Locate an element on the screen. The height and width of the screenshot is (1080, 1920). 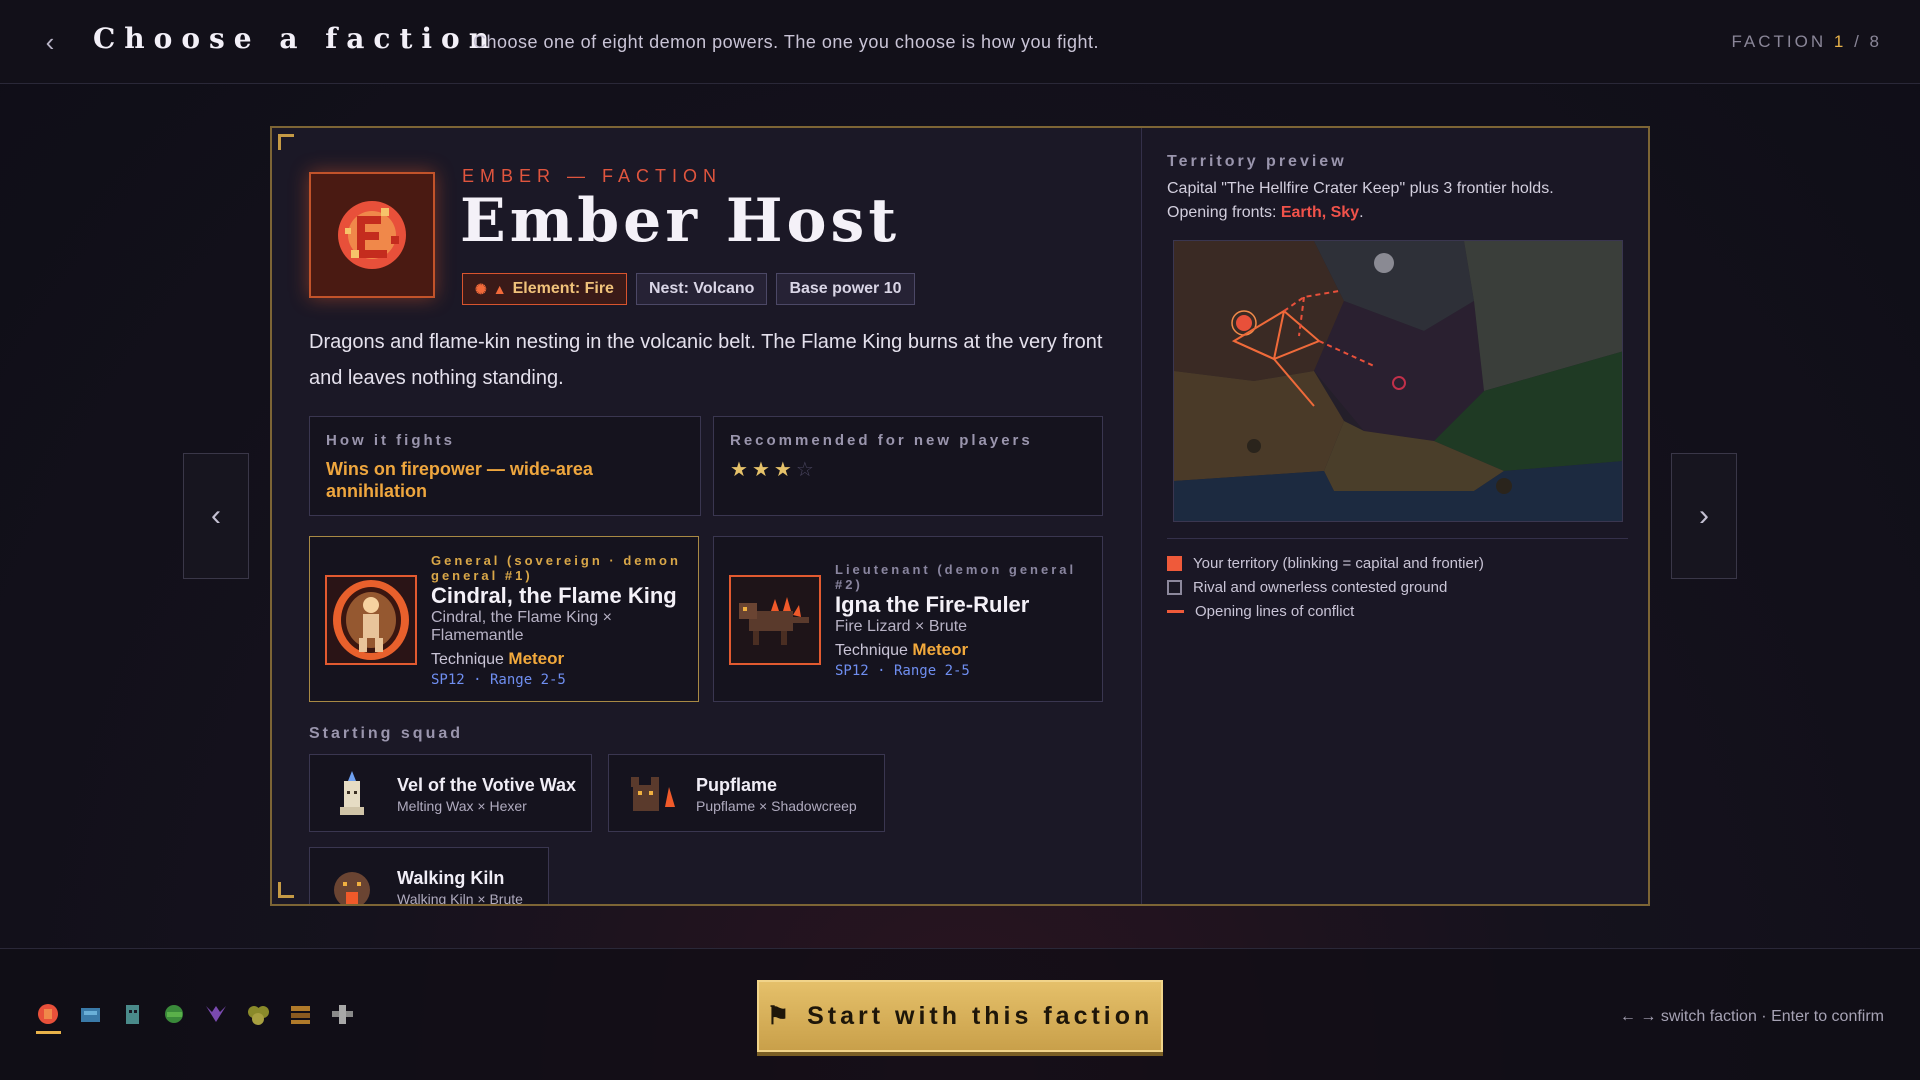
lieutenant-technique: Technique Meteor is located at coordinates (965, 650).